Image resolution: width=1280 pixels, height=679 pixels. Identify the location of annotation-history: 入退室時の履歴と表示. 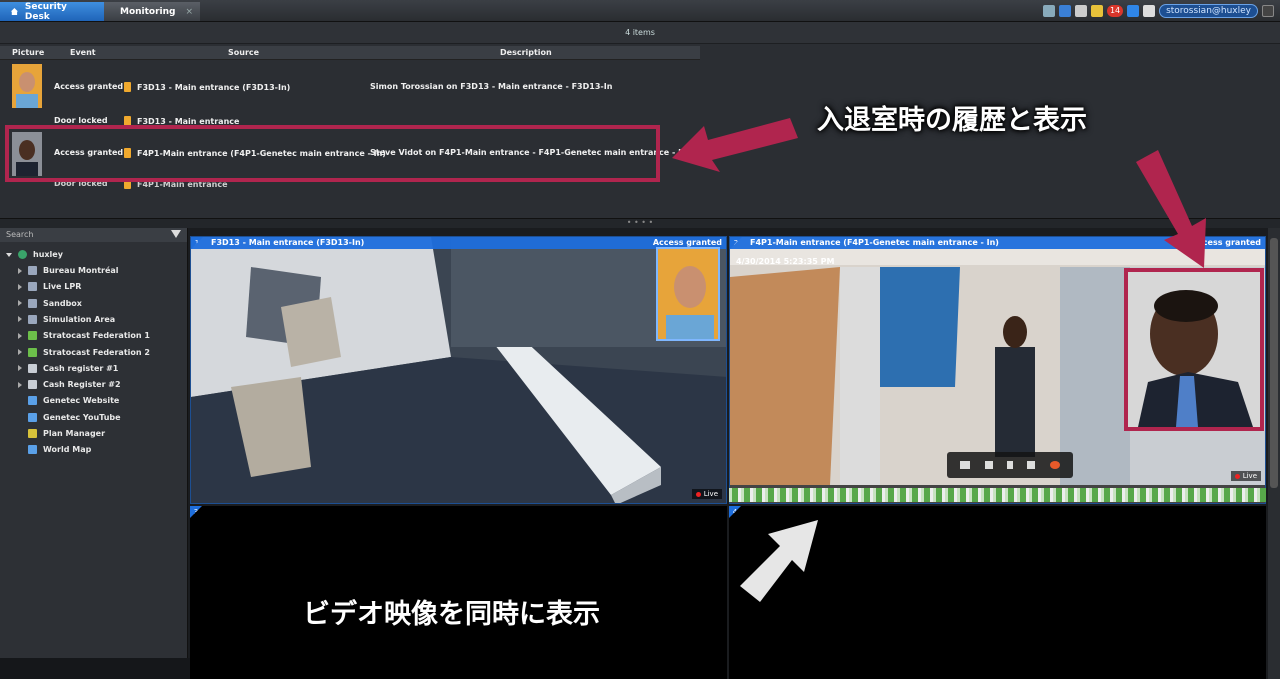
(952, 120).